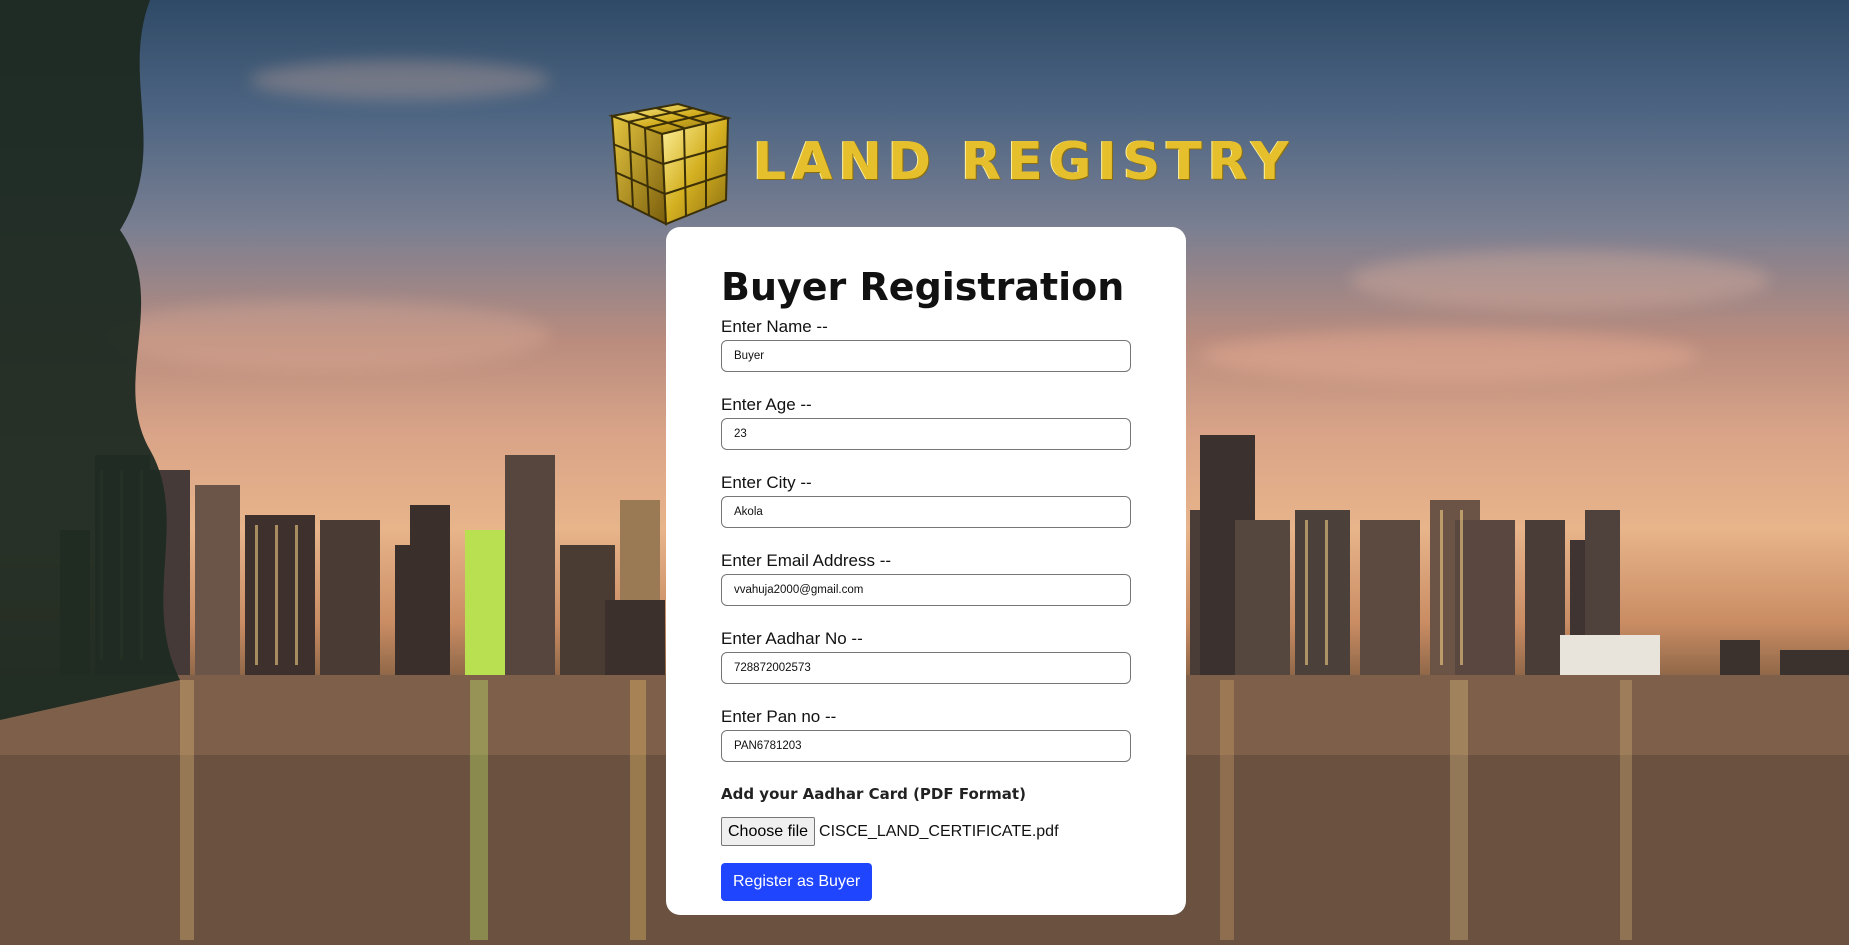  Describe the element at coordinates (766, 404) in the screenshot. I see `age-label: Enter Age --` at that location.